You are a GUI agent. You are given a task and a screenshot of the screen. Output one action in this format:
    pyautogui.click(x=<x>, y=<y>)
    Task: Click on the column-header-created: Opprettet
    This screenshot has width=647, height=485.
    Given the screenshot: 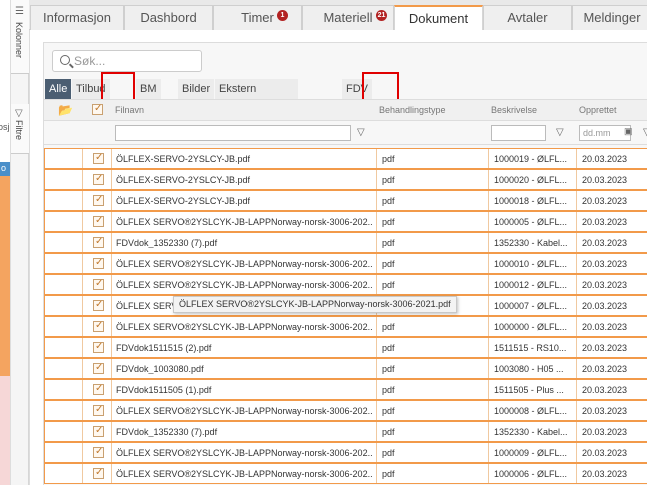 What is the action you would take?
    pyautogui.click(x=598, y=110)
    